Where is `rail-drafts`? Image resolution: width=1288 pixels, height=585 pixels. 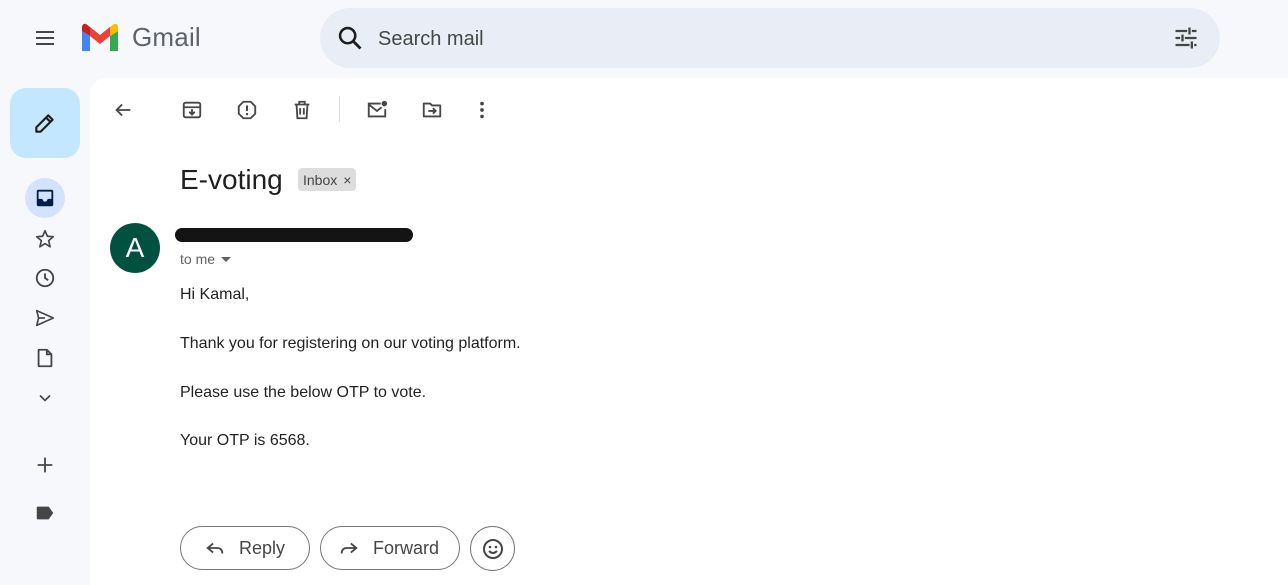
rail-drafts is located at coordinates (45, 358).